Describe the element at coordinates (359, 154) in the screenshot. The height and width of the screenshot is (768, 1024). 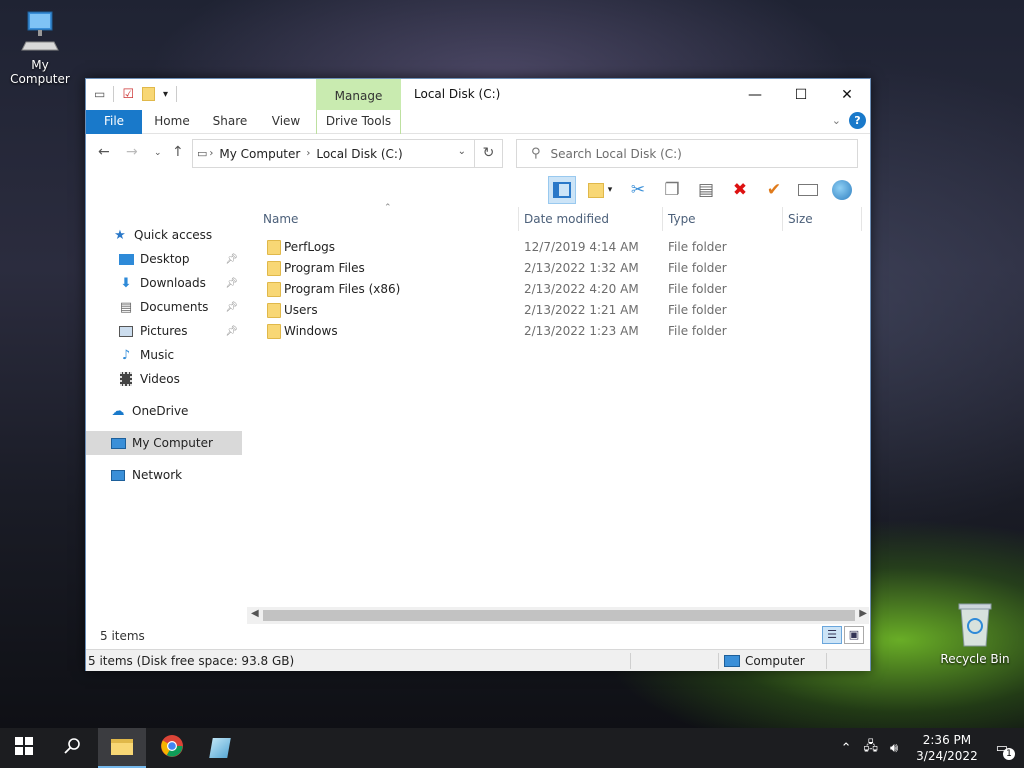
I see `breadcrumb-local-disk: Local Disk (C:)` at that location.